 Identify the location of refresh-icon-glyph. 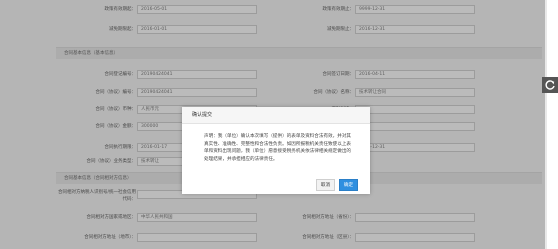
(550, 85).